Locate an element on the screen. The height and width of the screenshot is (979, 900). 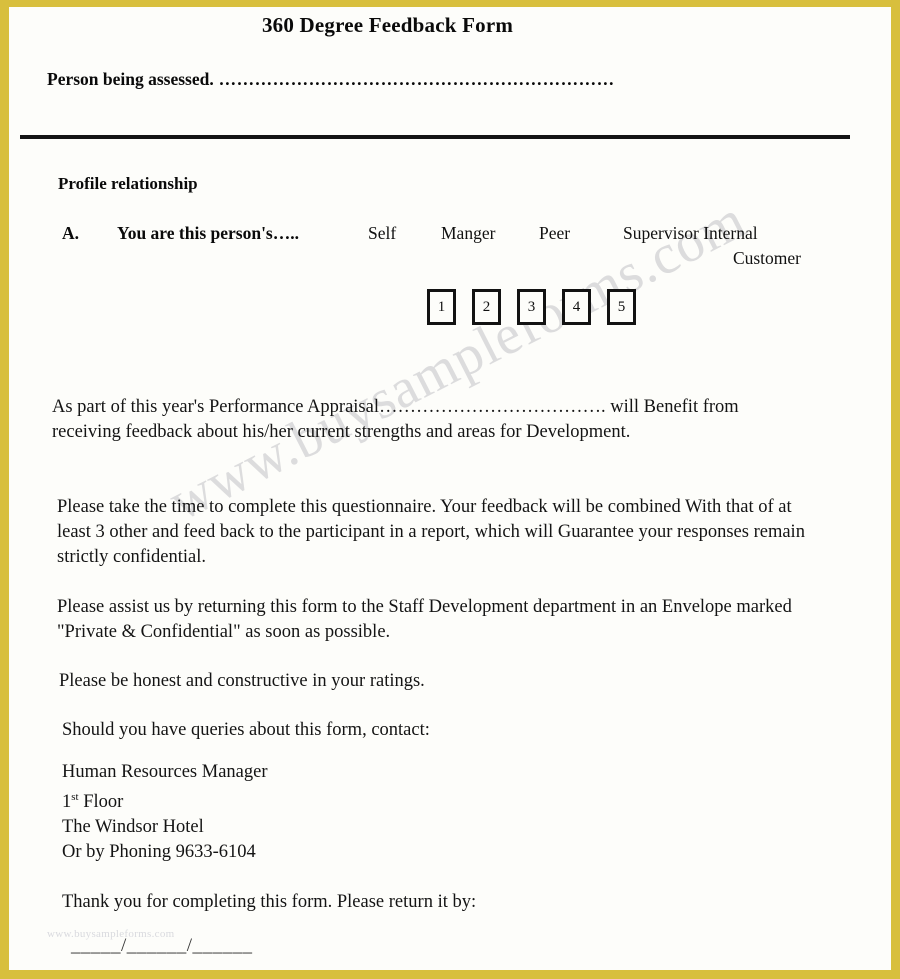
option-label-supervisor-internal: Supervisor Internal is located at coordinates (690, 233).